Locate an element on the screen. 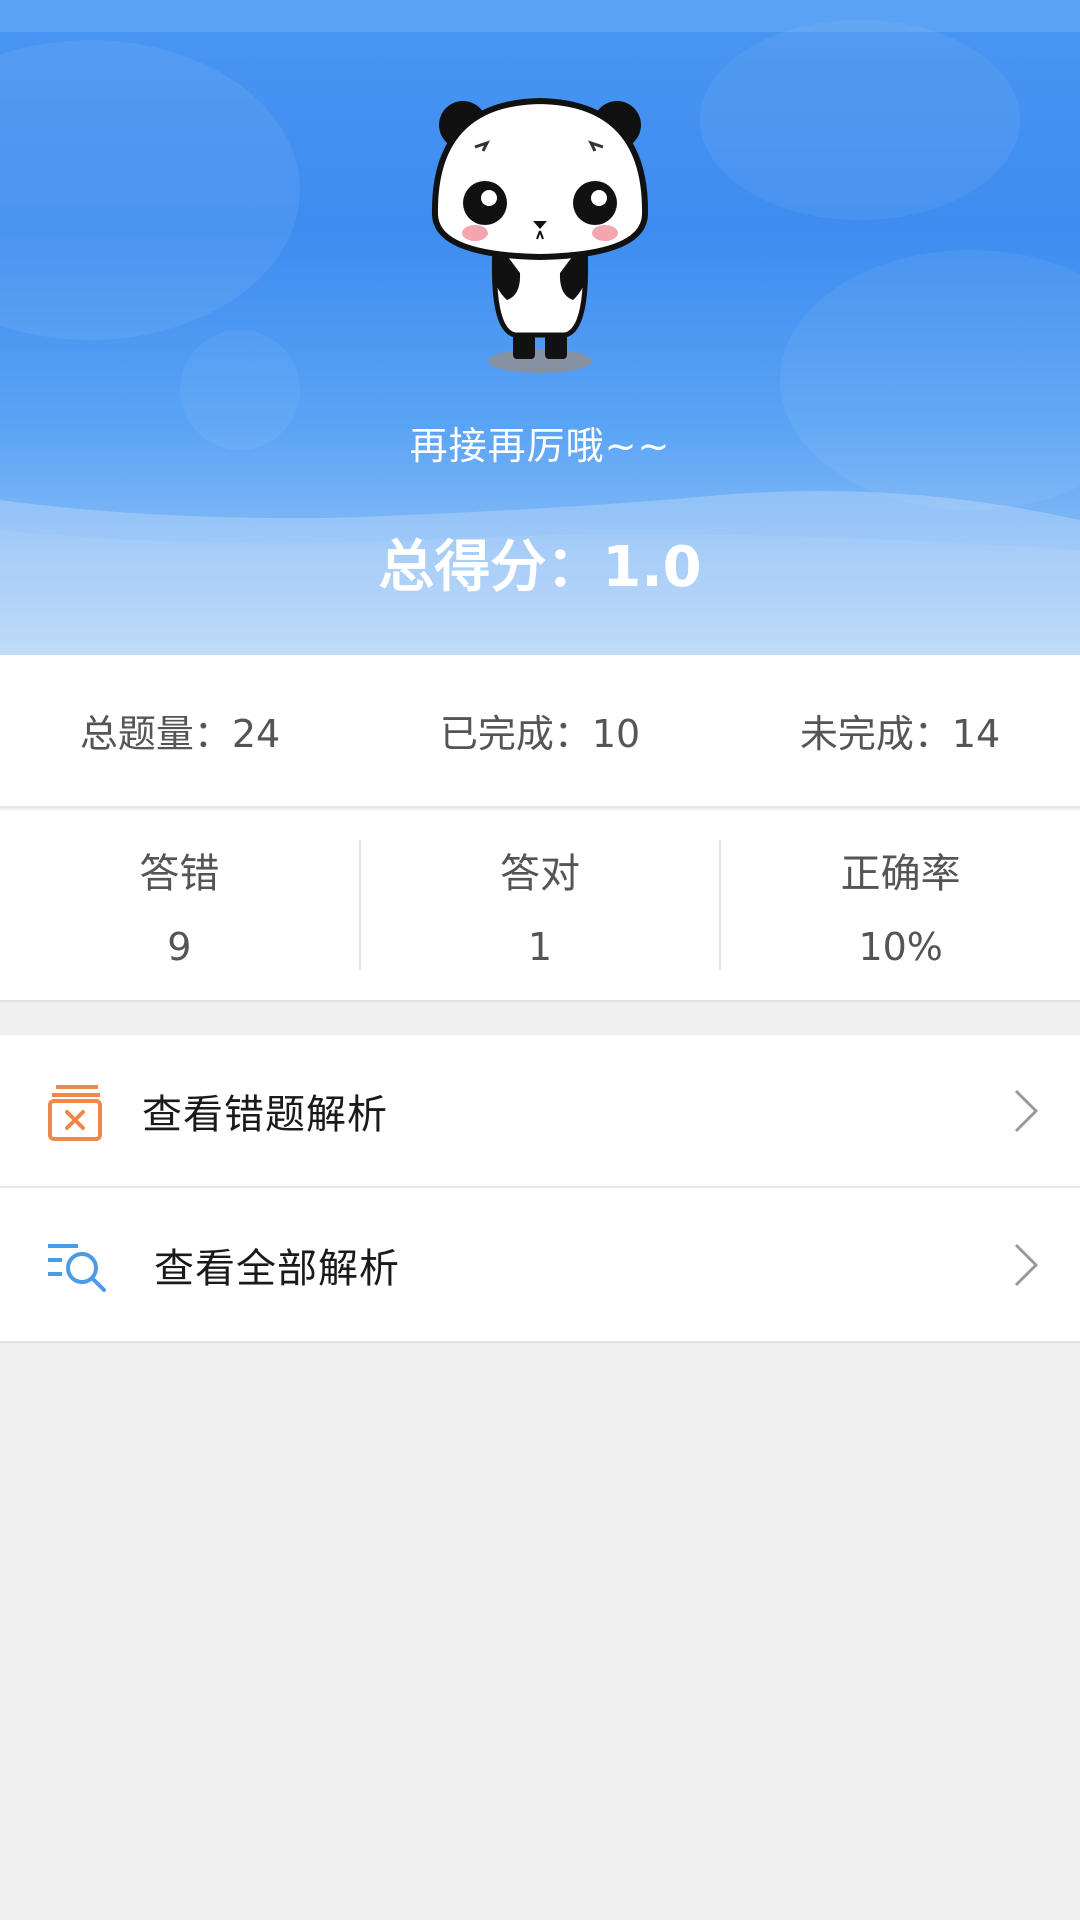 The image size is (1080, 1920). stat-value: 9 is located at coordinates (179, 947).